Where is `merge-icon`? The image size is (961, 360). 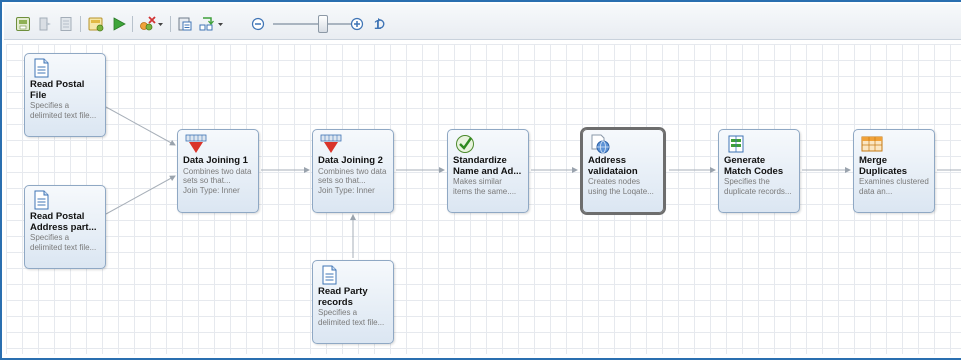
merge-icon is located at coordinates (872, 144).